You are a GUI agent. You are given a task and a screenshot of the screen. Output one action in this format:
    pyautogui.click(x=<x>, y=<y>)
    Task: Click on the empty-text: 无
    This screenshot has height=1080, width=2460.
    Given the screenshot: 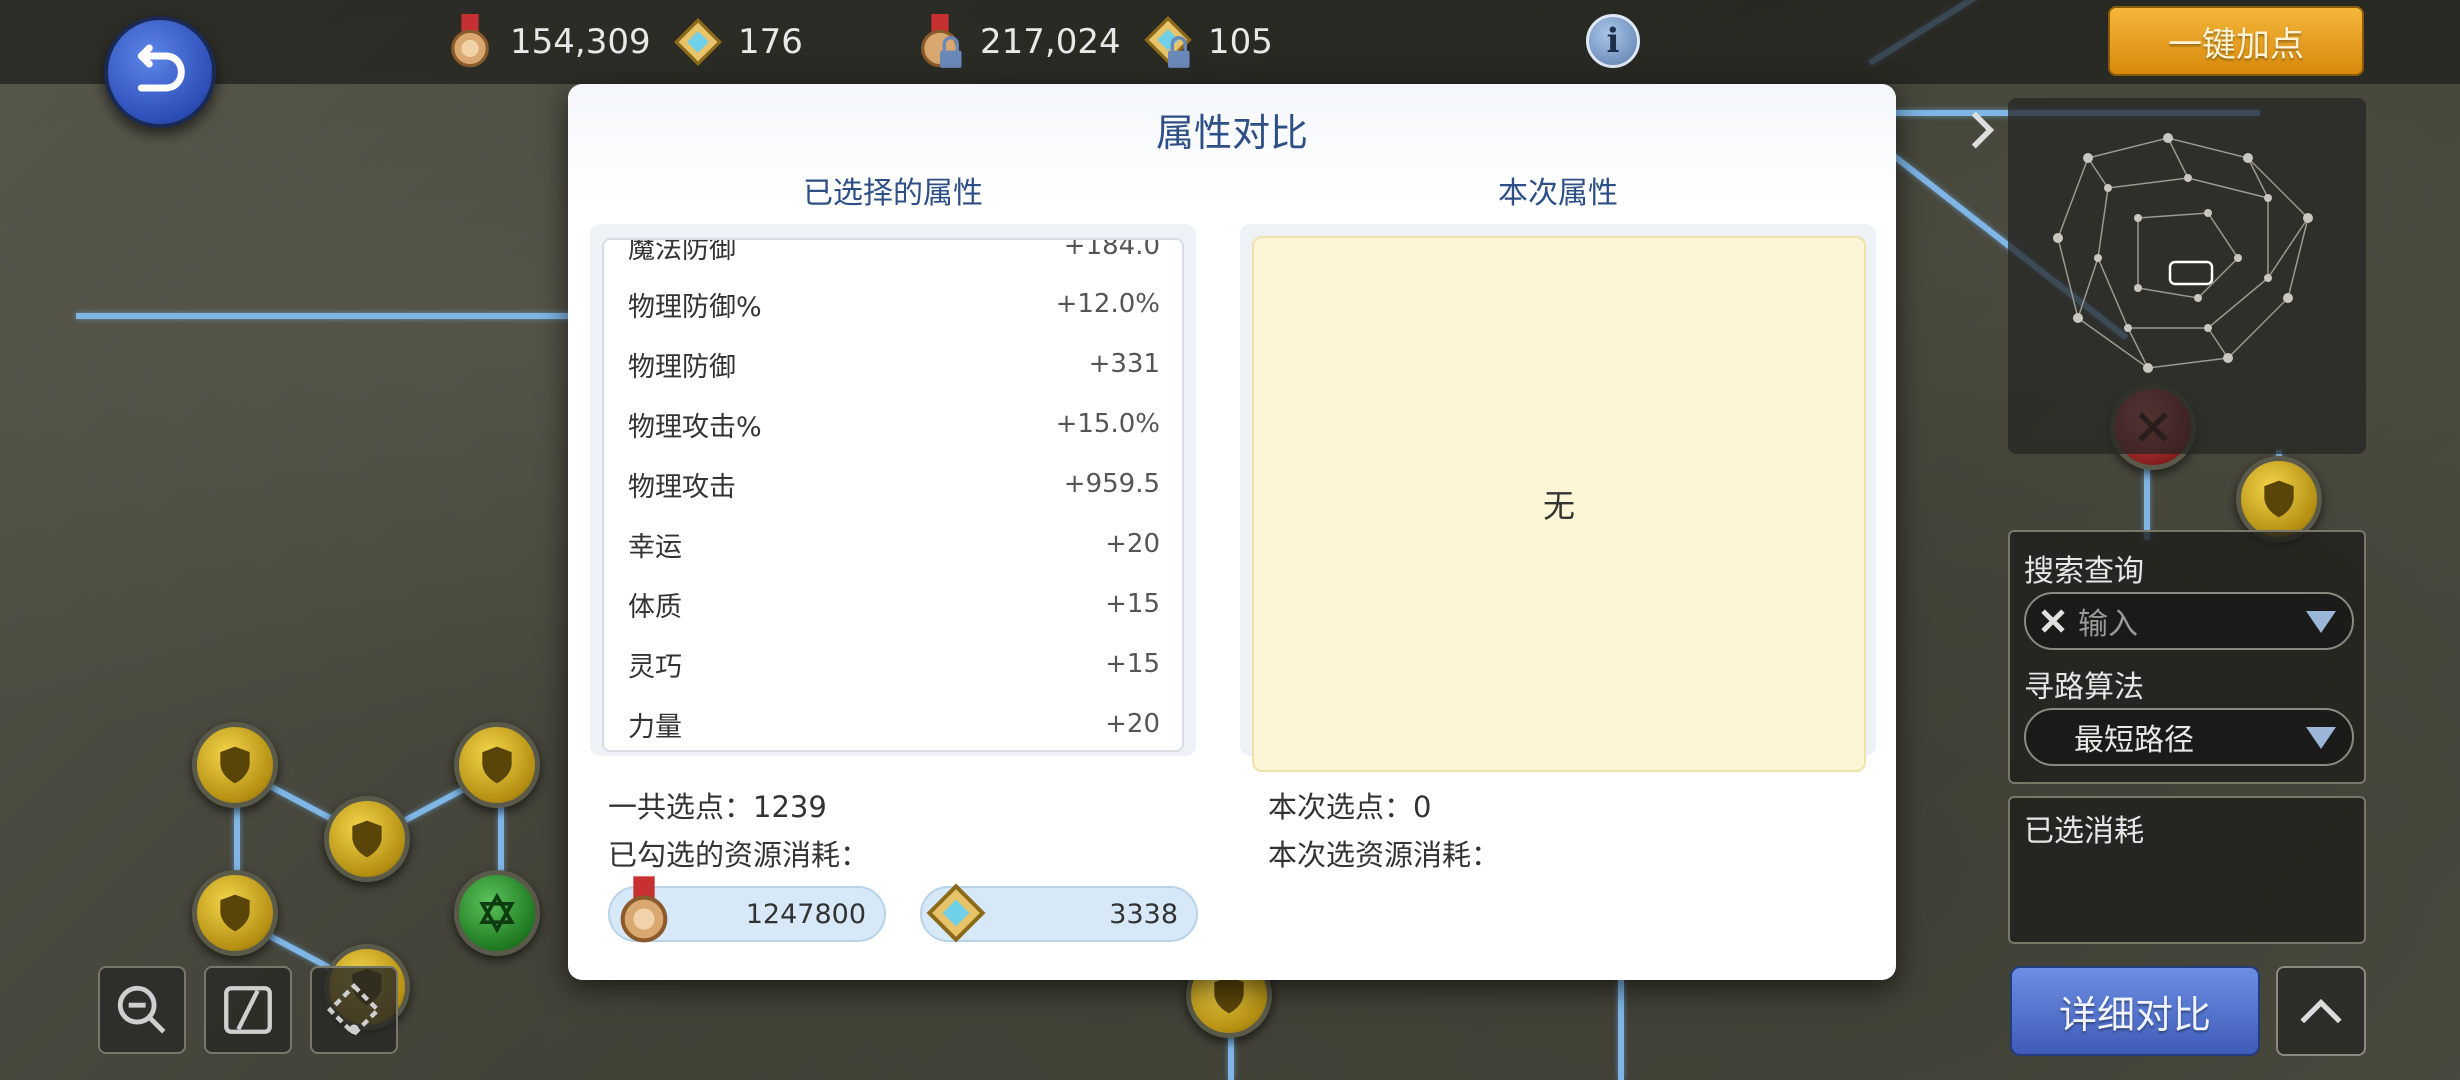 What is the action you would take?
    pyautogui.click(x=1558, y=506)
    